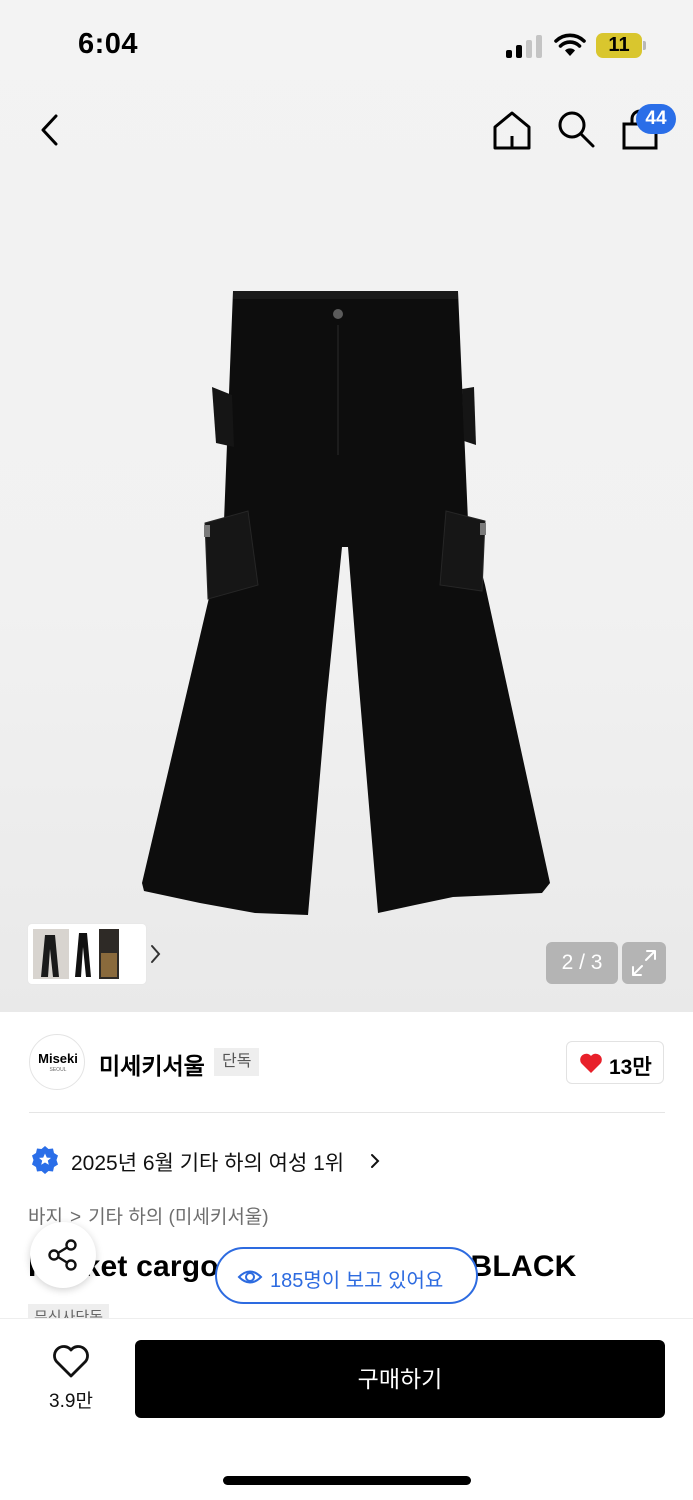  I want to click on thumbnail-strip, so click(94, 954).